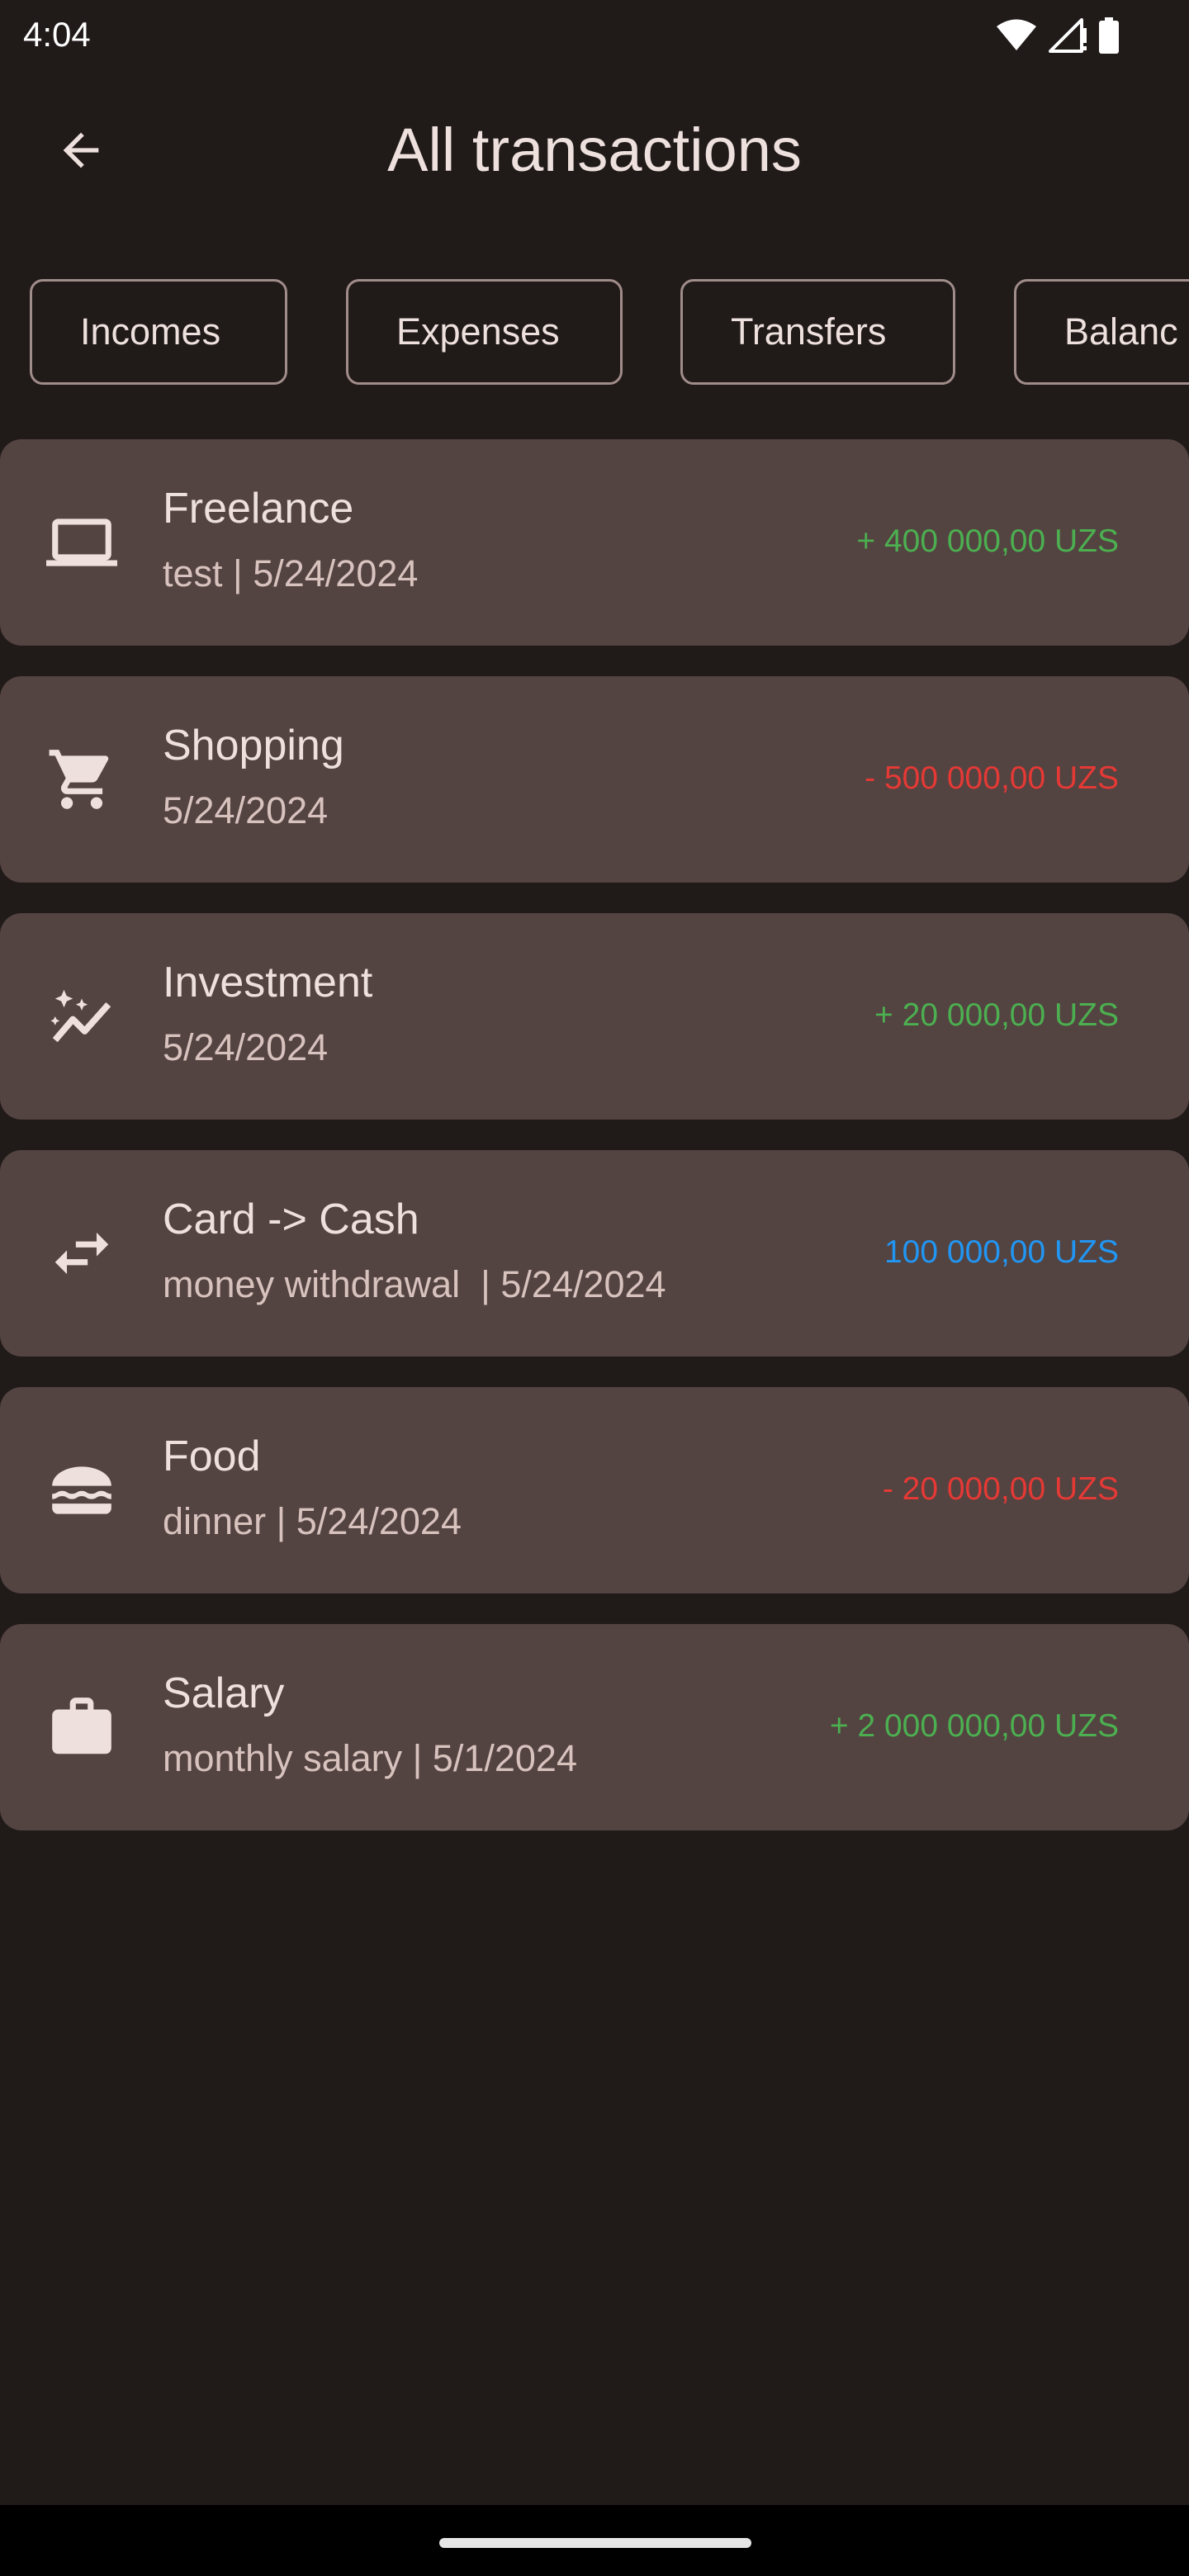 This screenshot has width=1189, height=2576. What do you see at coordinates (291, 1219) in the screenshot?
I see `transaction-title: Card -> Cash` at bounding box center [291, 1219].